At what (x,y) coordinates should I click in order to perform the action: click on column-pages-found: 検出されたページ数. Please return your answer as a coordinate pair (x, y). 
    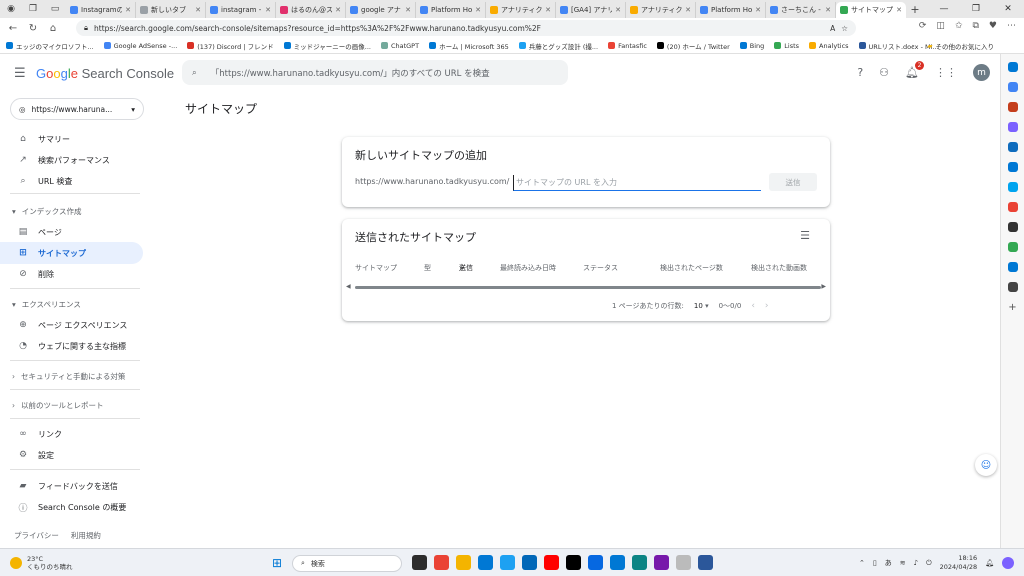
    Looking at the image, I should click on (691, 268).